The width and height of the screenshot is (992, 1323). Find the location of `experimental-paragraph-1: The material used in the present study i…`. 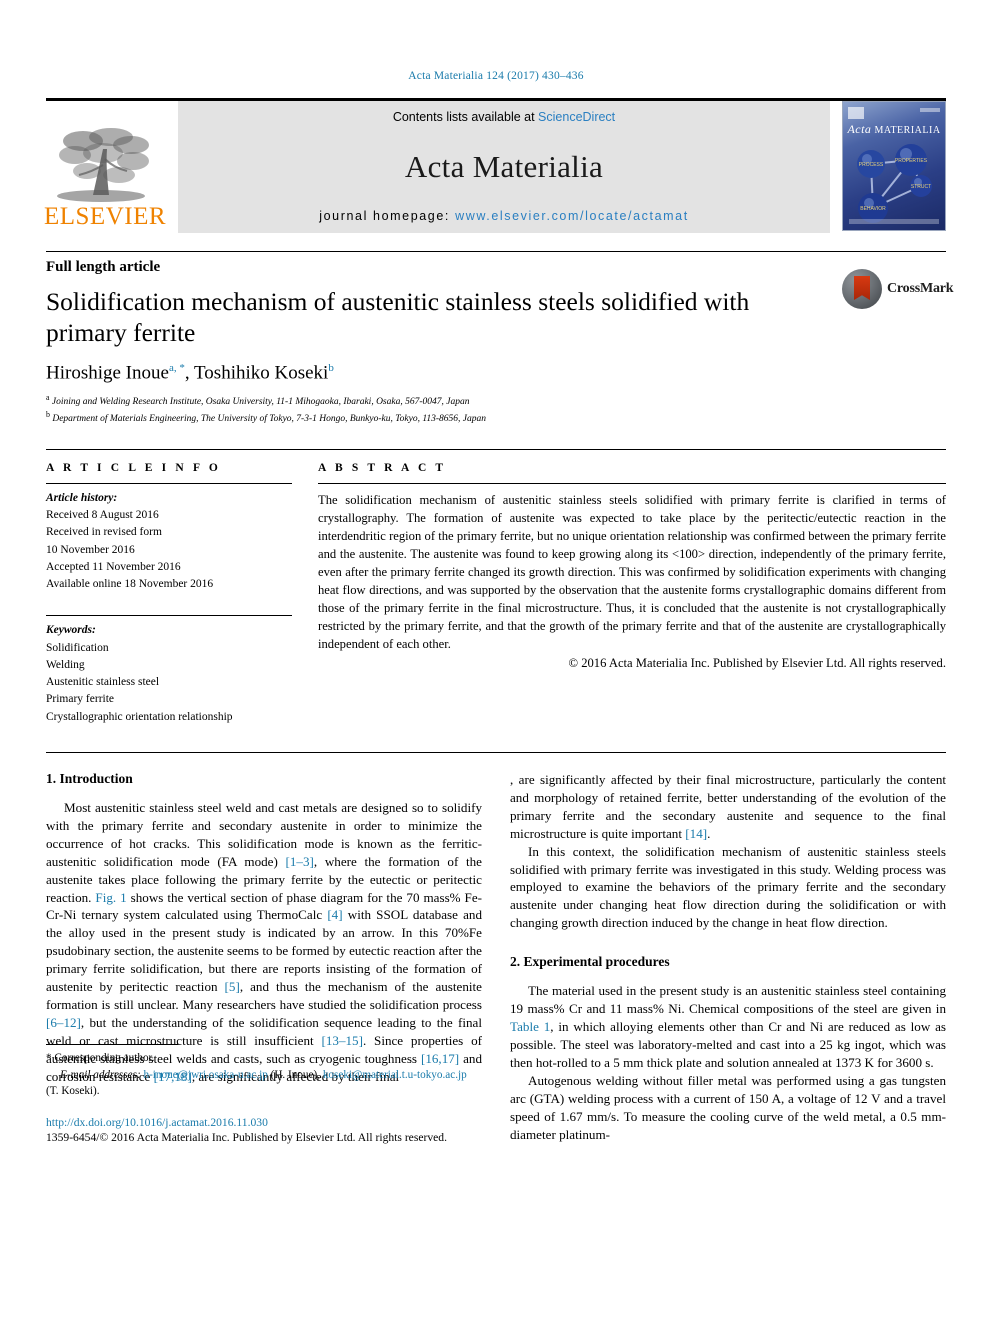

experimental-paragraph-1: The material used in the present study i… is located at coordinates (728, 1027).